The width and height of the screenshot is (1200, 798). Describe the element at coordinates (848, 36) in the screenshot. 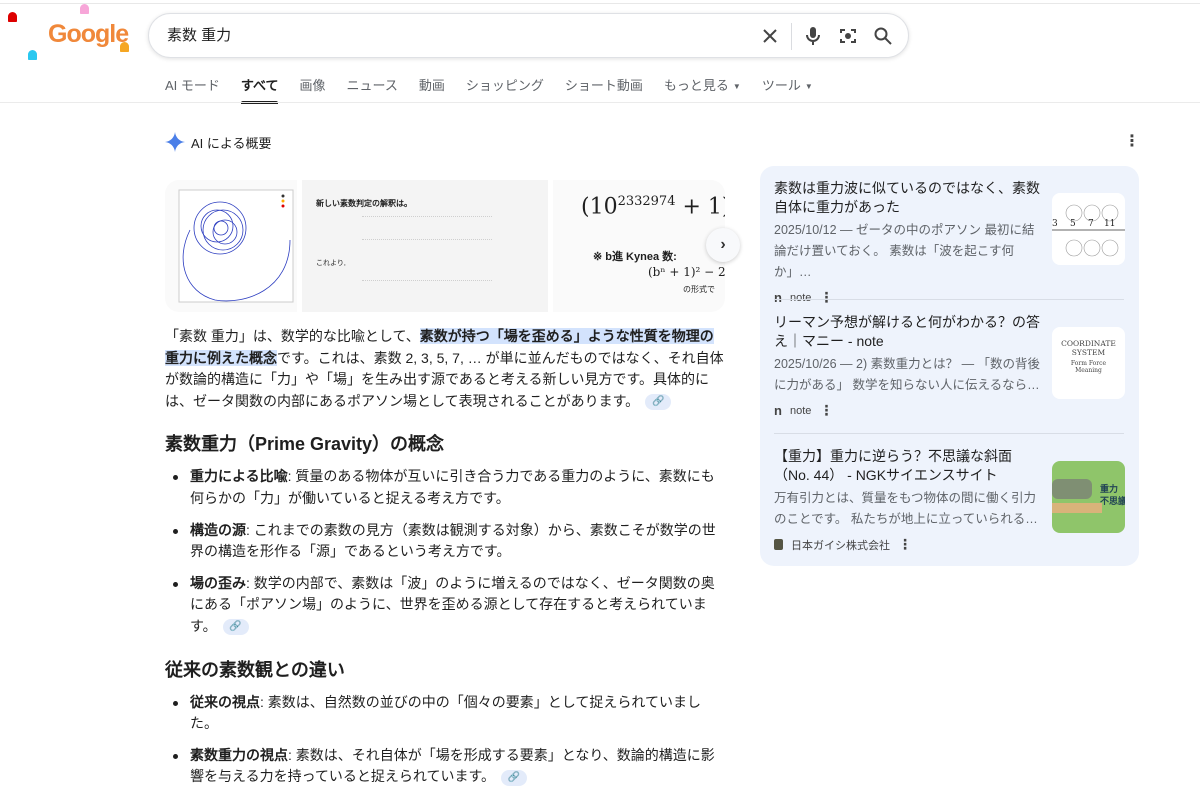

I see `lens-camera-icon` at that location.